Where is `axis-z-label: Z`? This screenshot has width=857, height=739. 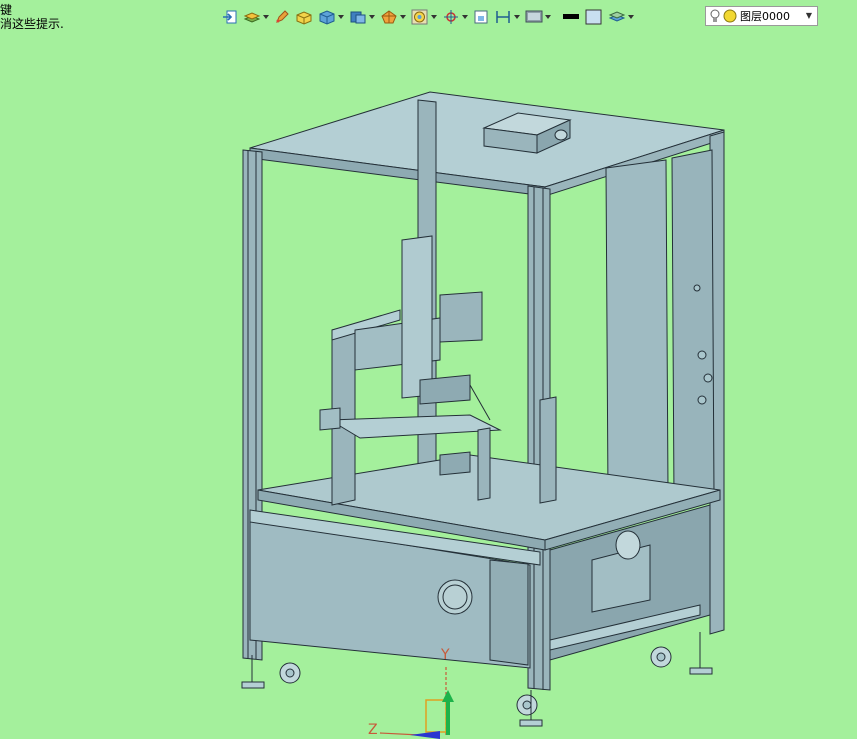
axis-z-label: Z is located at coordinates (373, 730).